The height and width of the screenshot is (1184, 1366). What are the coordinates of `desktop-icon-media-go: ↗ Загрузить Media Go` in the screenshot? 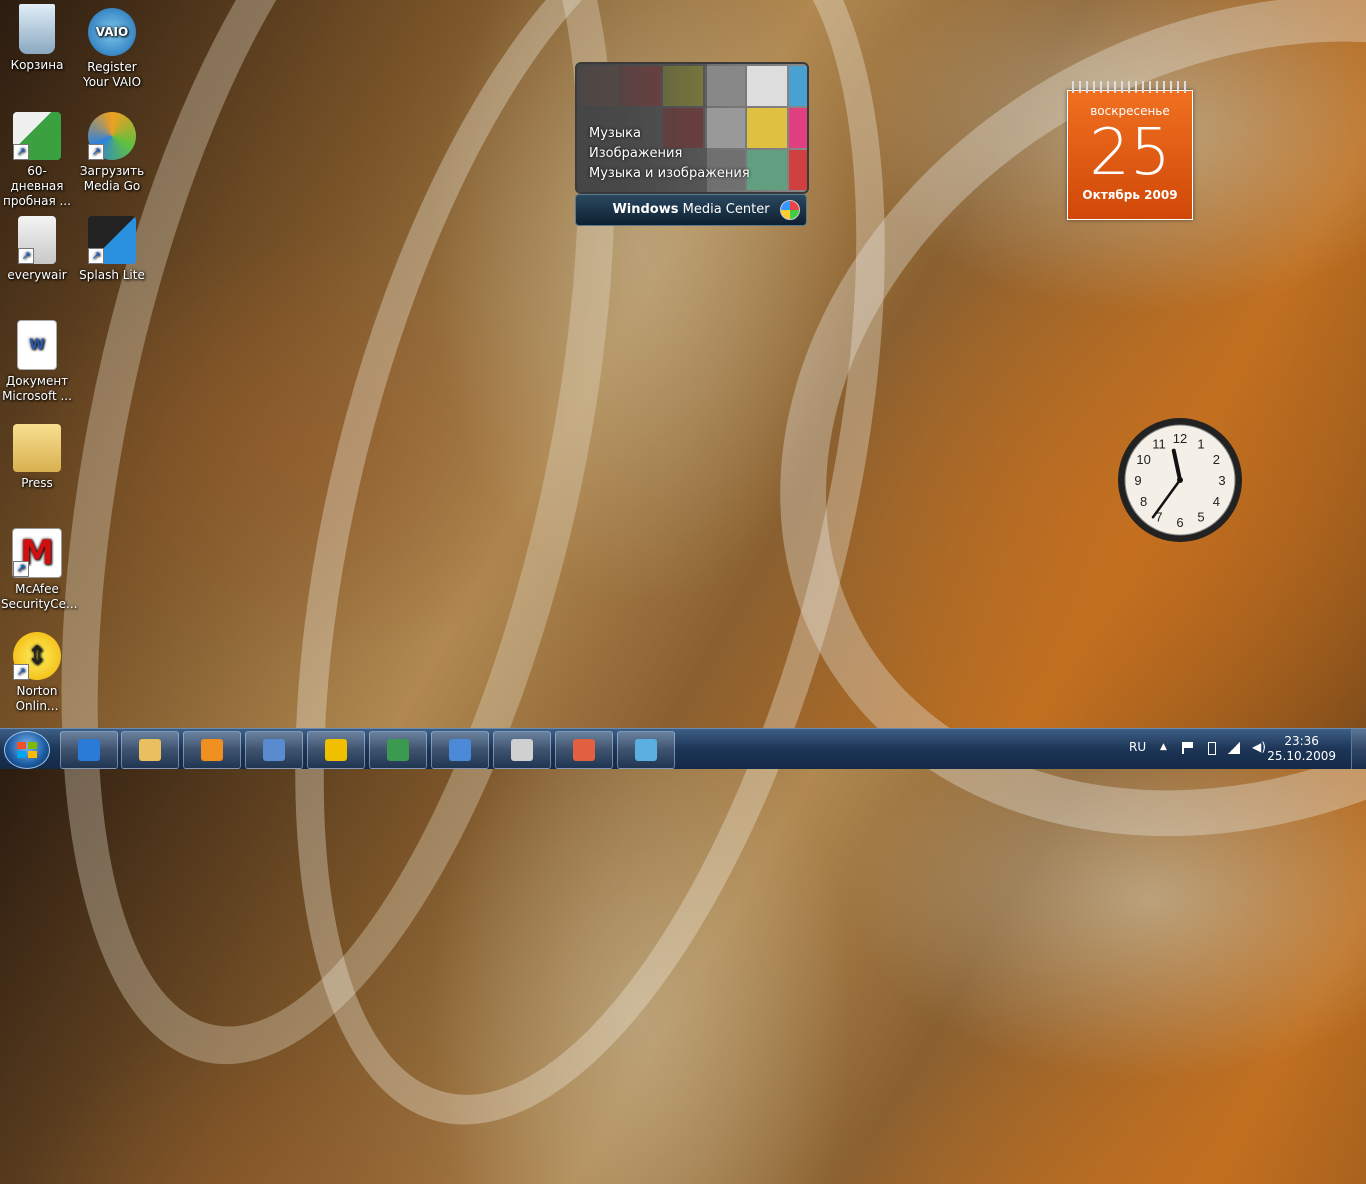 It's located at (112, 153).